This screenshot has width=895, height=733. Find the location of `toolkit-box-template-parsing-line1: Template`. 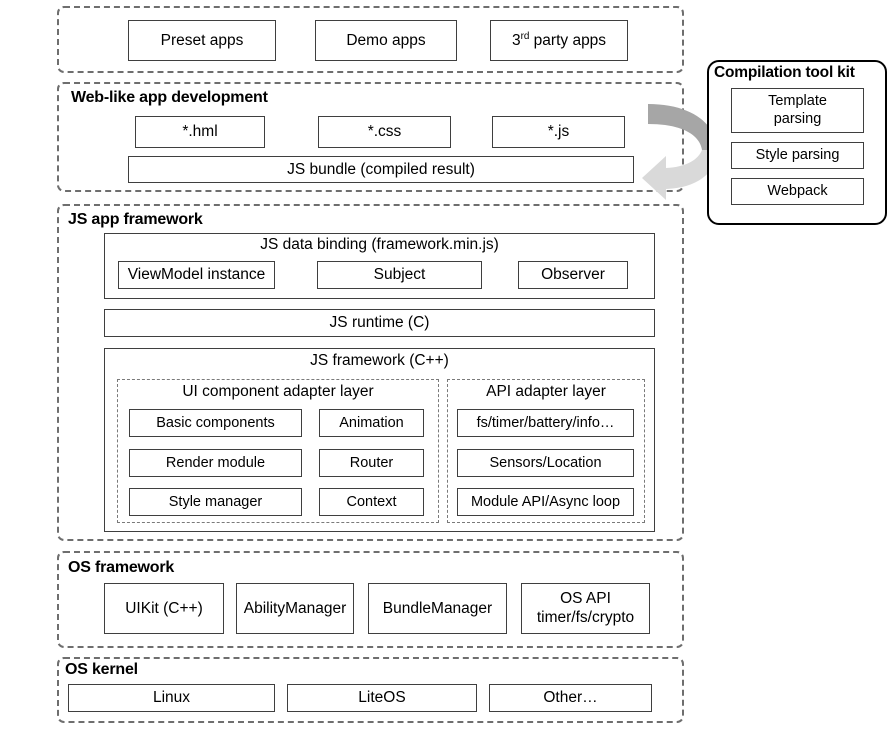

toolkit-box-template-parsing-line1: Template is located at coordinates (797, 101).